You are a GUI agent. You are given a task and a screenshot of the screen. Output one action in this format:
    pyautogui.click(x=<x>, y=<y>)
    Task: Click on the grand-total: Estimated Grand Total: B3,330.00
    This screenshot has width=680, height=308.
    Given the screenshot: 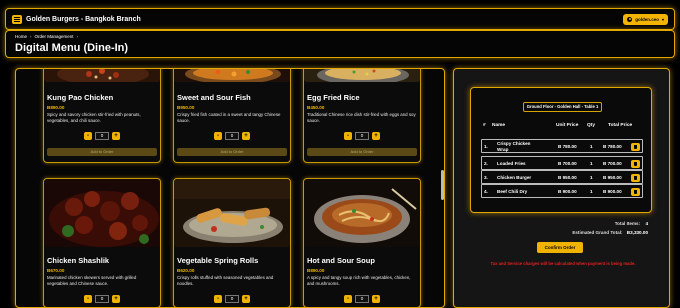 What is the action you would take?
    pyautogui.click(x=589, y=232)
    